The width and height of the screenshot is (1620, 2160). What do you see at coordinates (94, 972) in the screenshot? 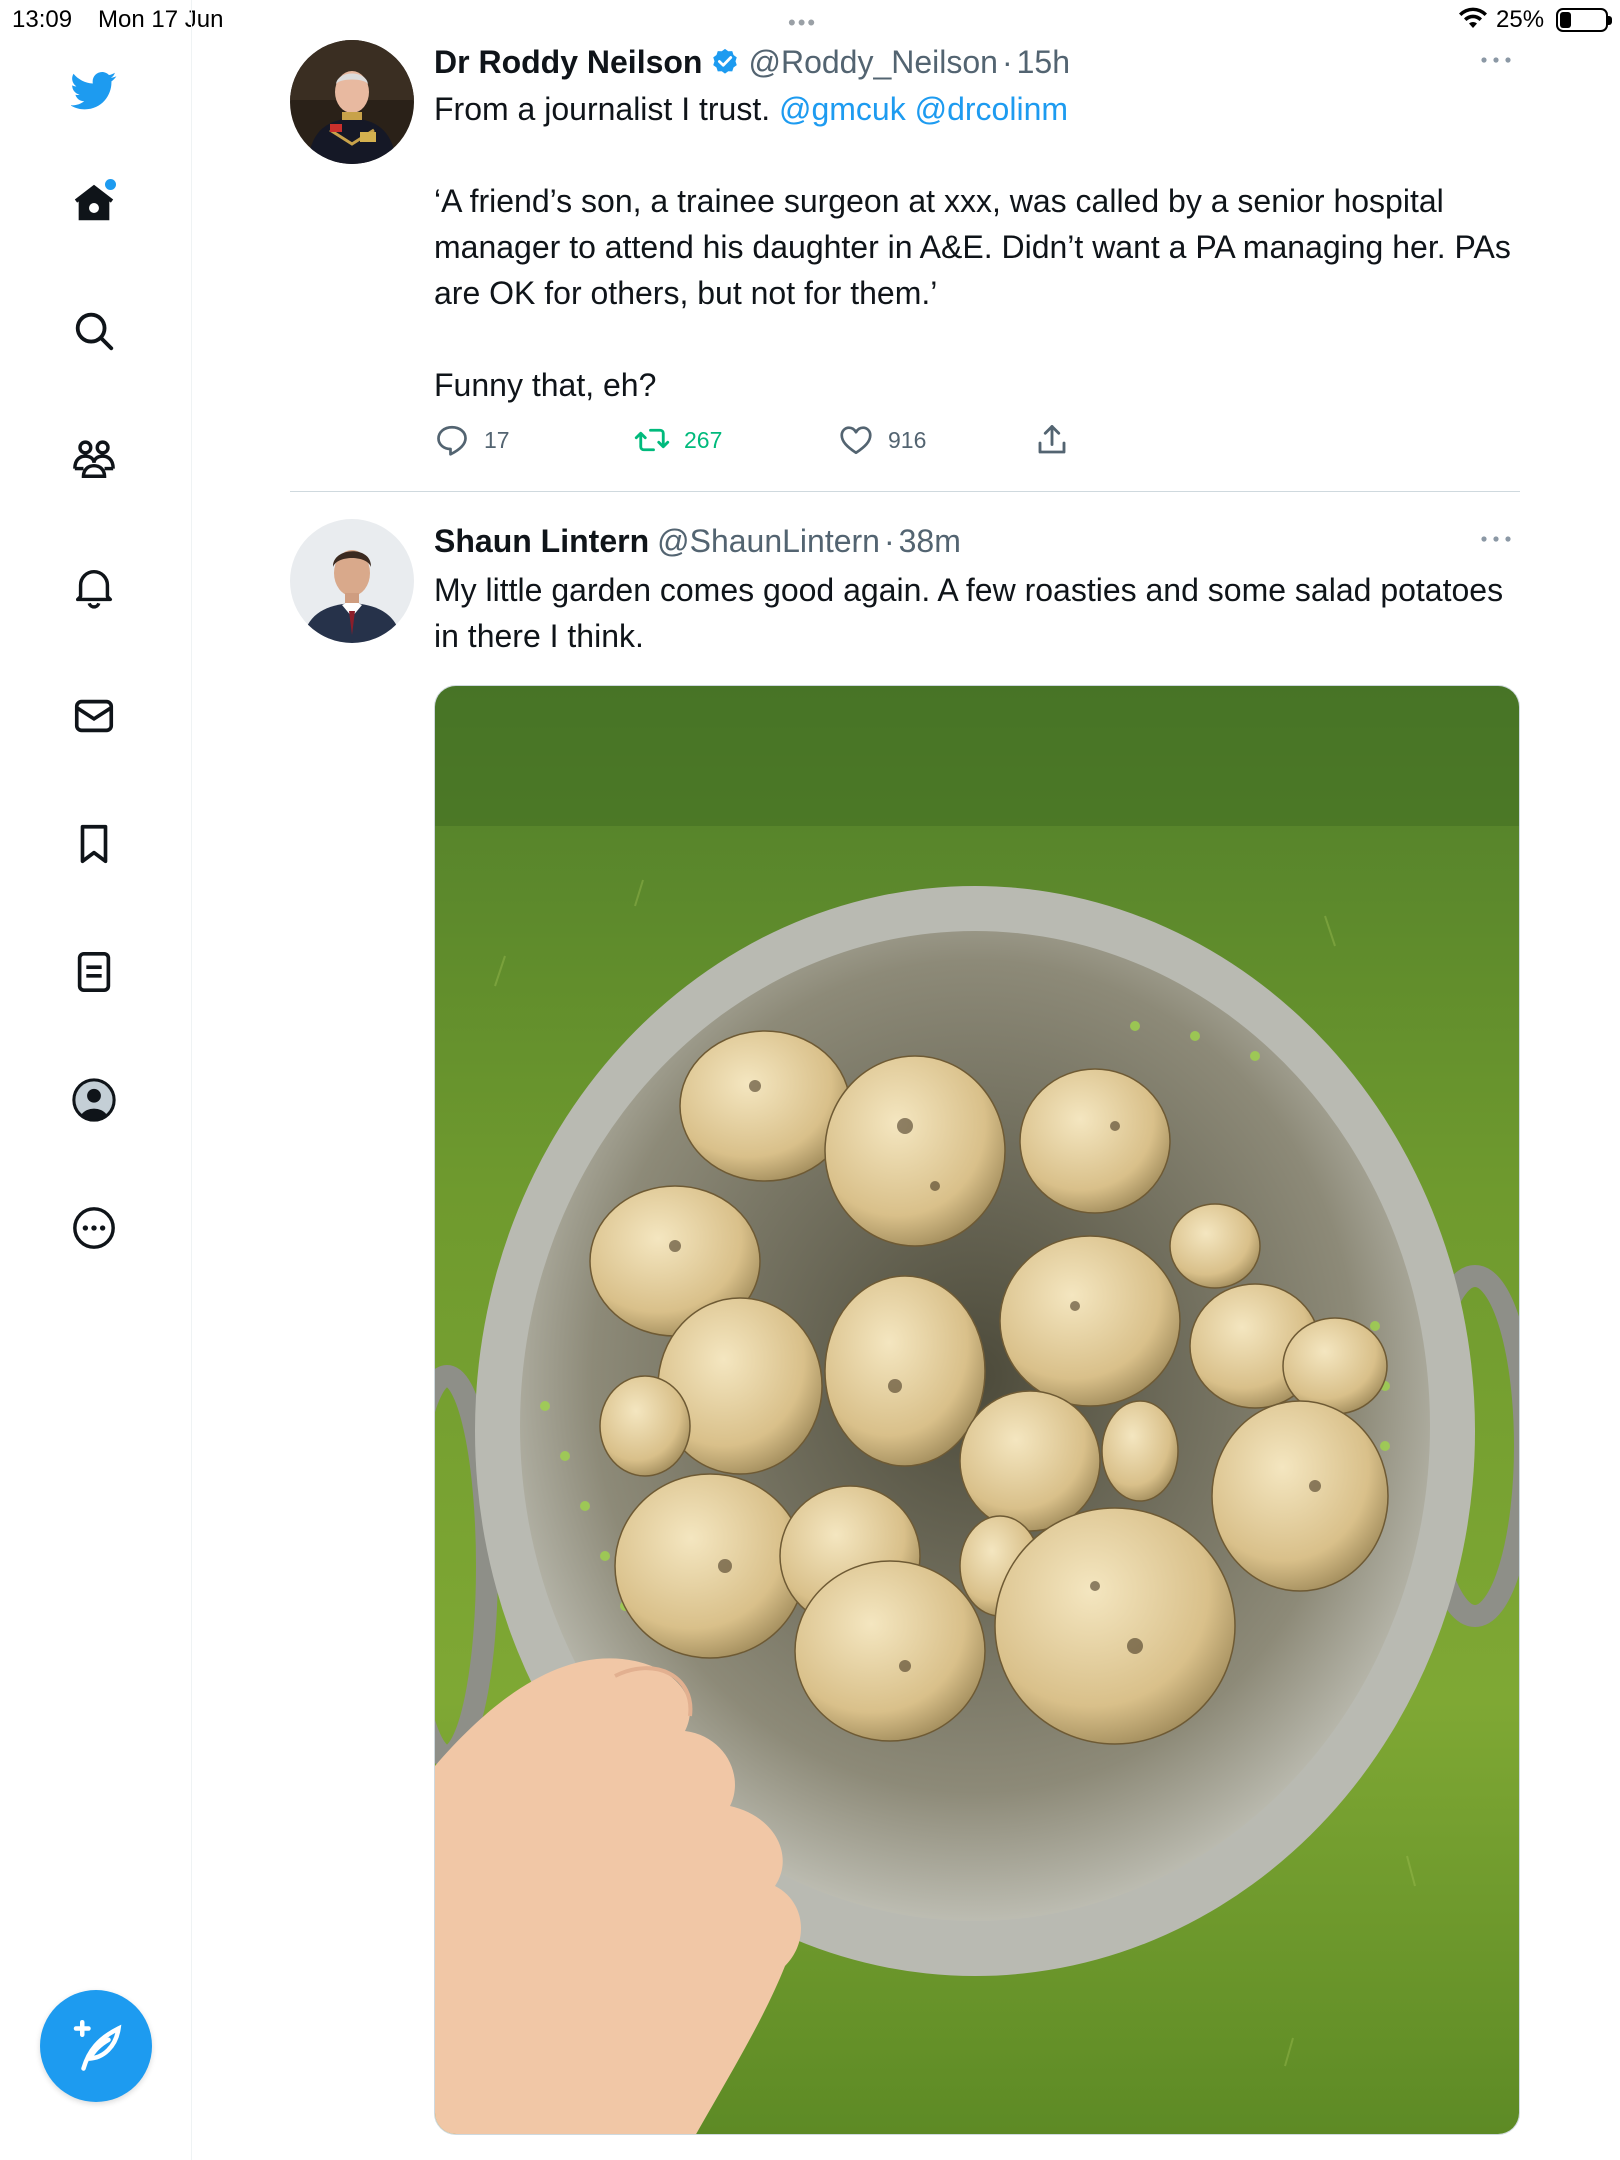
I see `lists-icon` at bounding box center [94, 972].